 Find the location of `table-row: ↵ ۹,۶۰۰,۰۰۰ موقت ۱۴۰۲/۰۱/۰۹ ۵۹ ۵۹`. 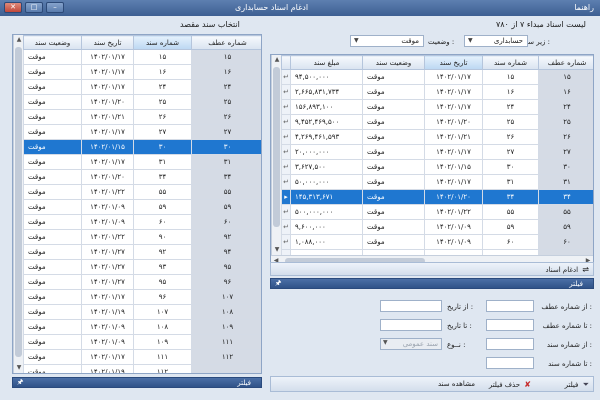

table-row: ↵ ۹,۶۰۰,۰۰۰ موقت ۱۴۰۲/۰۱/۰۹ ۵۹ ۵۹ is located at coordinates (437, 227).